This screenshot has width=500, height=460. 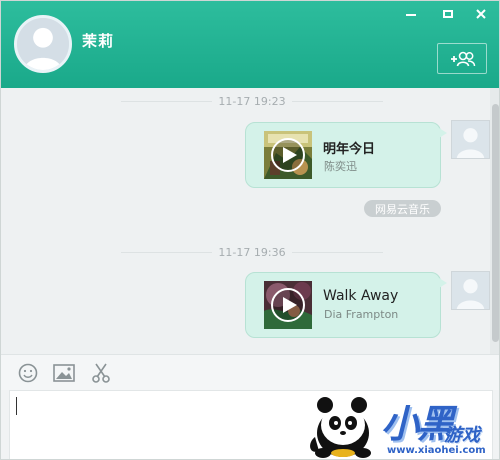 What do you see at coordinates (402, 208) in the screenshot?
I see `source-tag: 网易云音乐` at bounding box center [402, 208].